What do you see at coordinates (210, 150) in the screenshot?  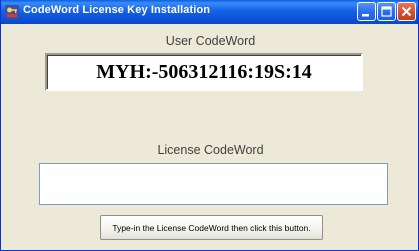 I see `license-codeword-label: License CodeWord` at bounding box center [210, 150].